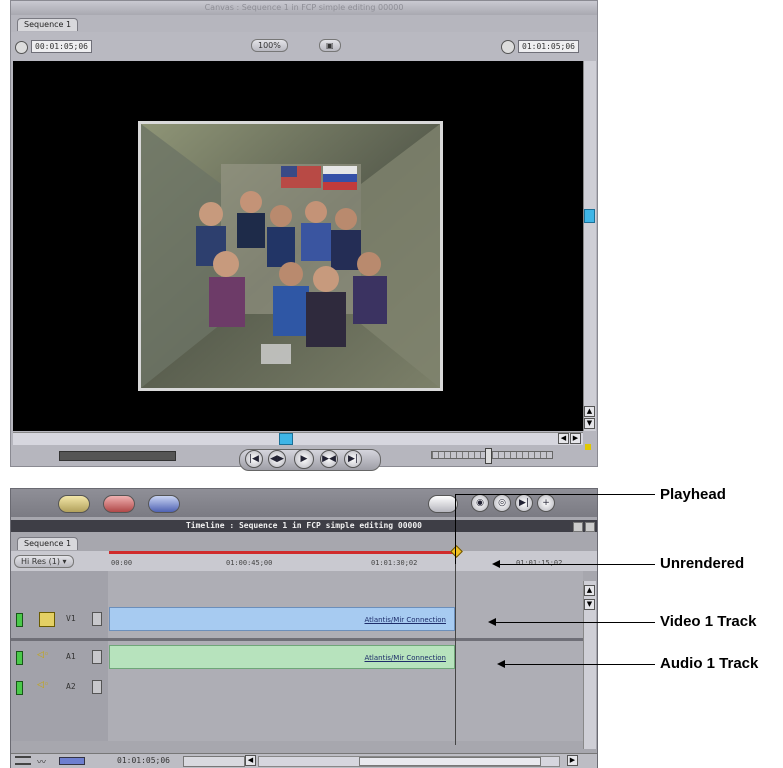 This screenshot has height=768, width=783. I want to click on play-icon: ▶, so click(304, 459).